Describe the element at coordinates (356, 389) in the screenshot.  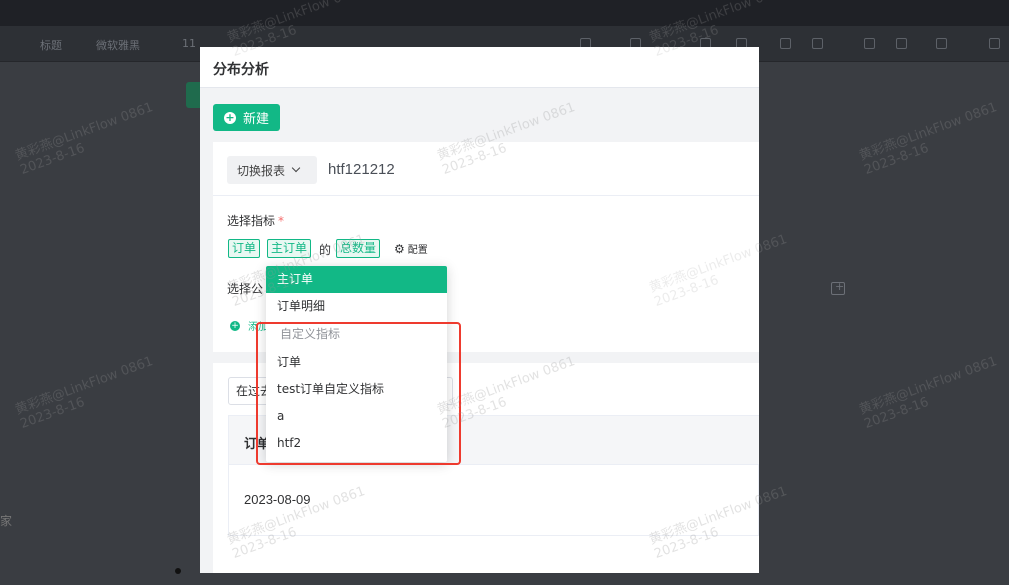
I see `dropdown-item-test-custom: test订单自定义指标` at that location.